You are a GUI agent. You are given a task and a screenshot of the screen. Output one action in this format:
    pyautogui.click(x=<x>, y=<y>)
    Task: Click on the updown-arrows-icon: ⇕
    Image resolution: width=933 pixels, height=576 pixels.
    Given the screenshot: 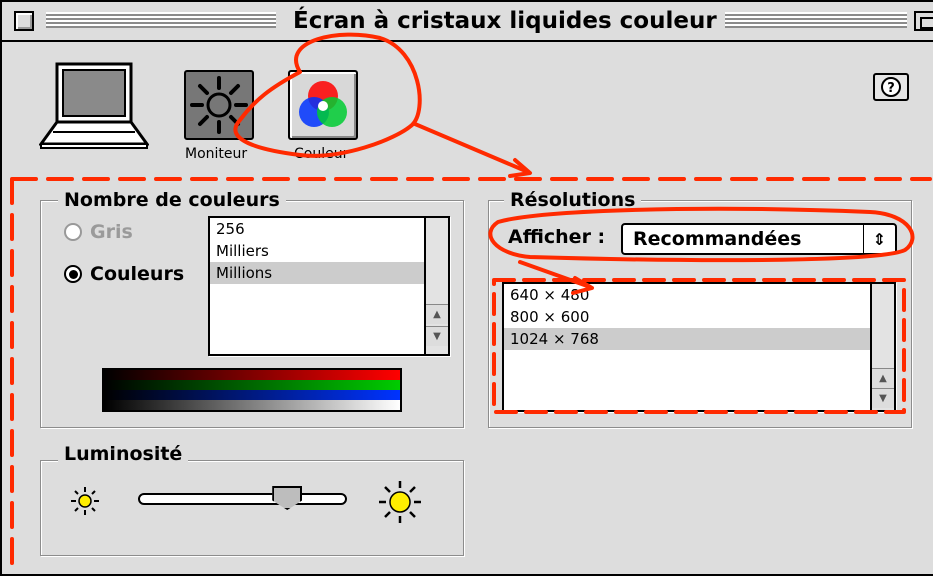 What is the action you would take?
    pyautogui.click(x=879, y=239)
    